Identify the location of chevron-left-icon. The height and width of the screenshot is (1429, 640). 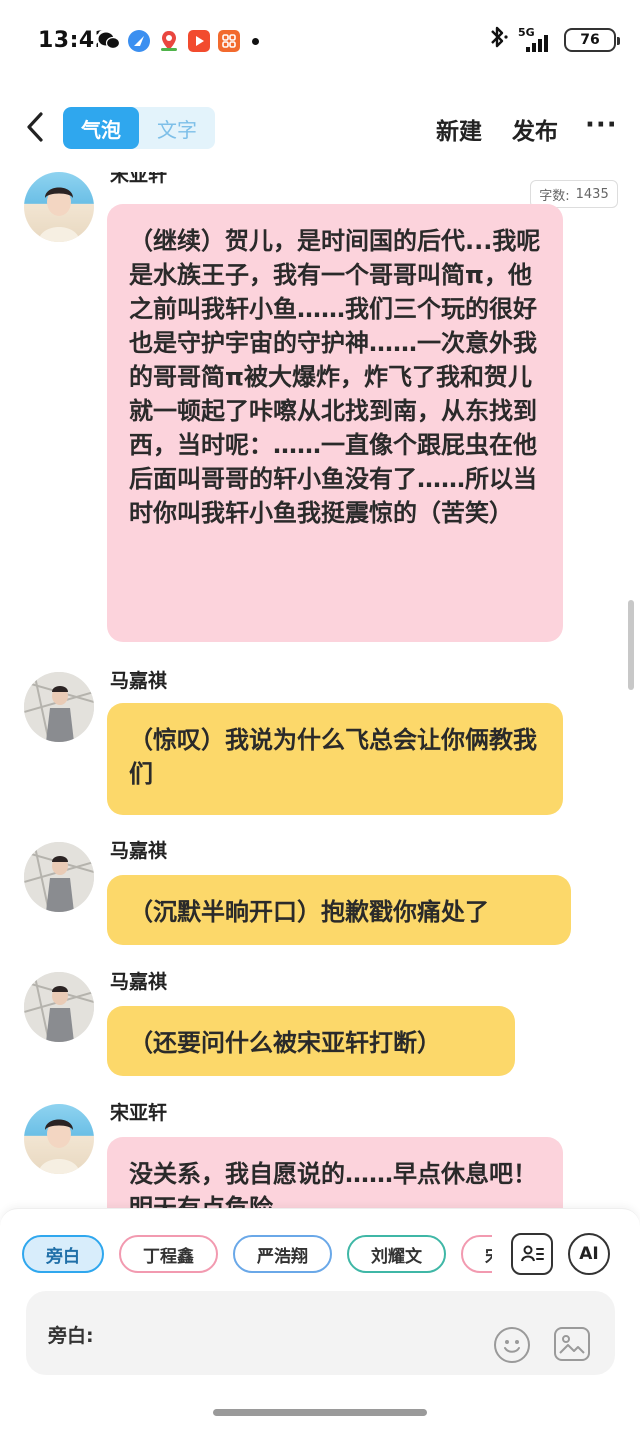
(35, 127).